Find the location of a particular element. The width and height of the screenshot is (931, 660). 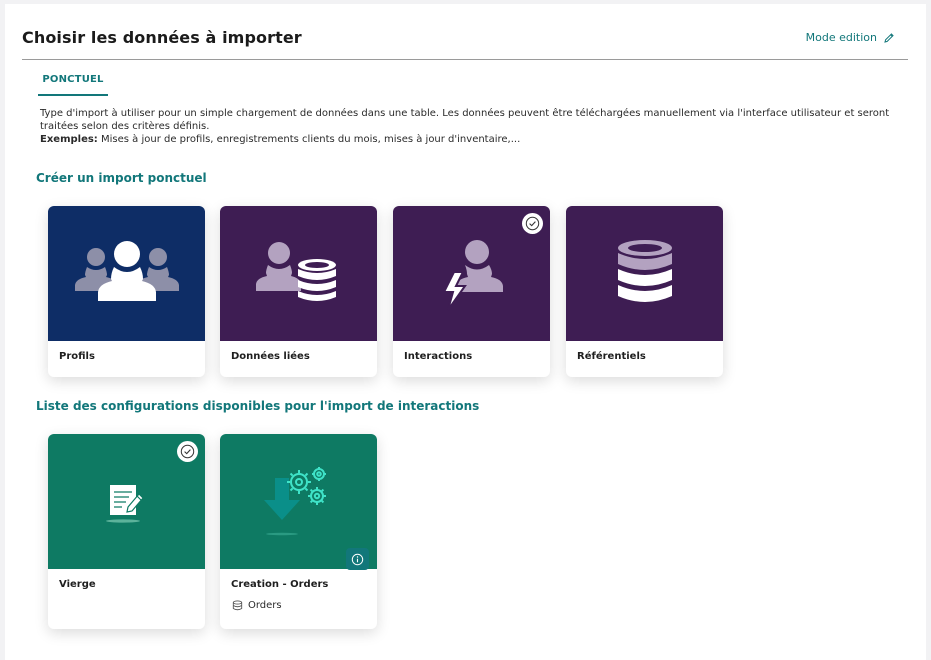

mode-edition-button: Mode edition is located at coordinates (850, 37).